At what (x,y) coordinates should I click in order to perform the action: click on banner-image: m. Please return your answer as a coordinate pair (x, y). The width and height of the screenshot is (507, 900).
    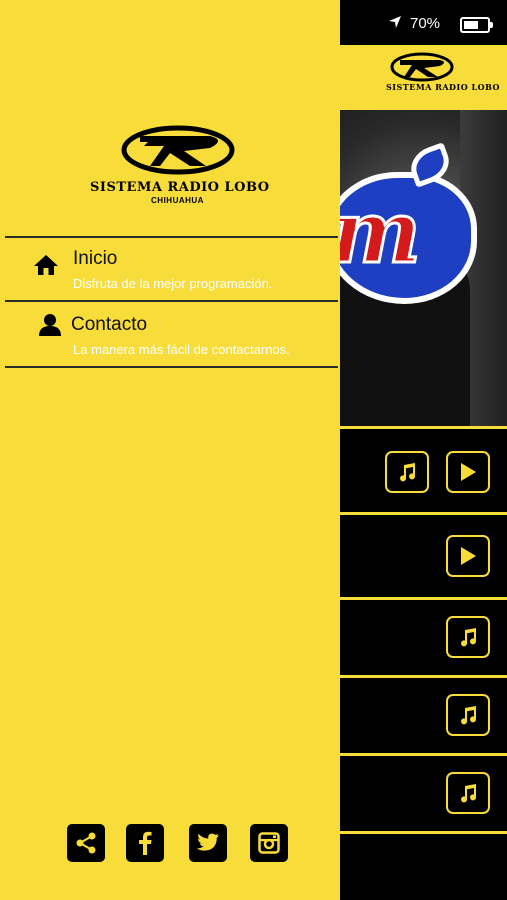
    Looking at the image, I should click on (423, 268).